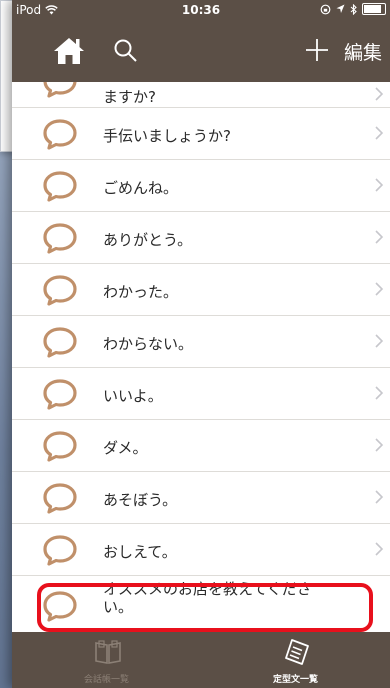  Describe the element at coordinates (201, 95) in the screenshot. I see `list-item: ますか?` at that location.